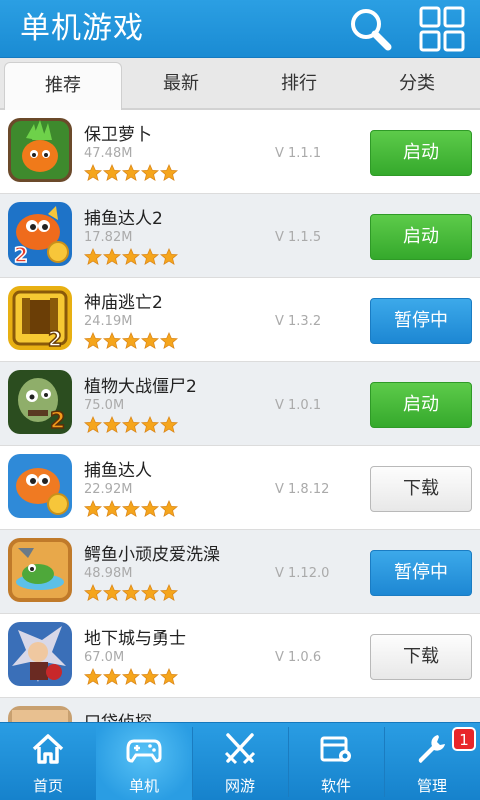 This screenshot has width=480, height=800. I want to click on grid-icon, so click(442, 29).